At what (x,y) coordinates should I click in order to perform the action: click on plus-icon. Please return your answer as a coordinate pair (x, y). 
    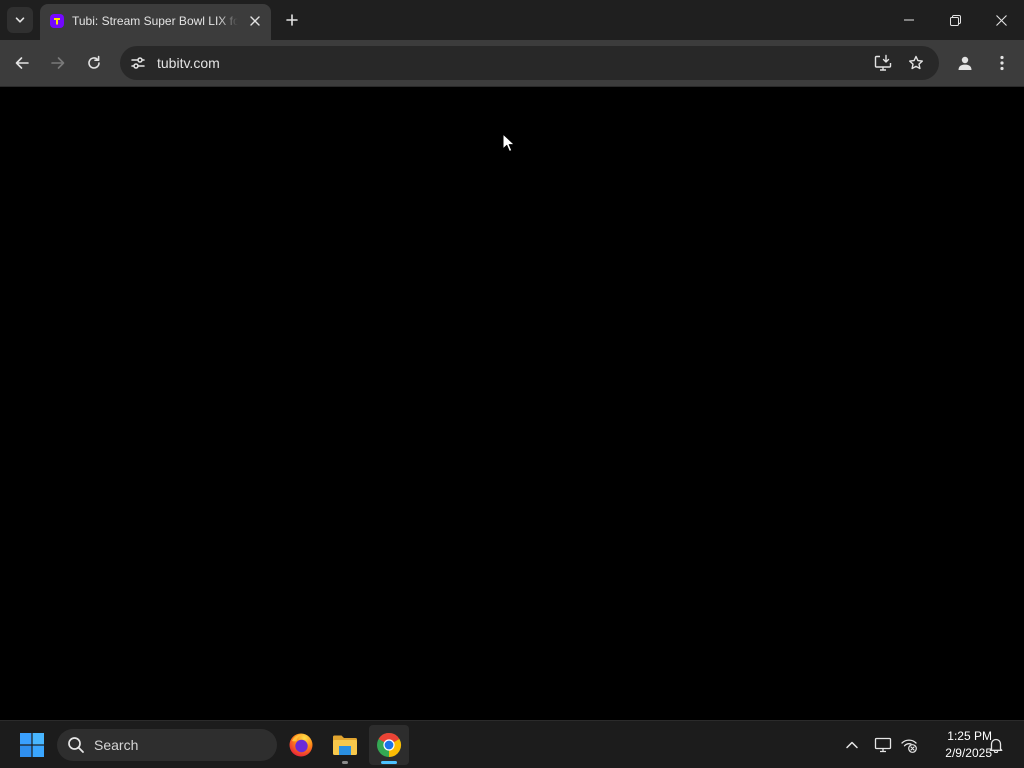
    Looking at the image, I should click on (292, 20).